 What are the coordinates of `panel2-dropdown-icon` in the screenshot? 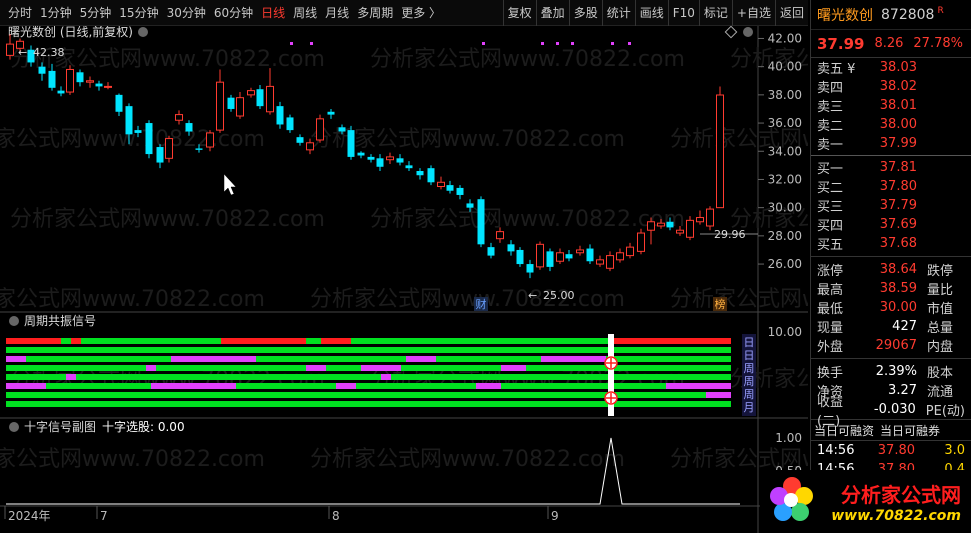 It's located at (14, 321).